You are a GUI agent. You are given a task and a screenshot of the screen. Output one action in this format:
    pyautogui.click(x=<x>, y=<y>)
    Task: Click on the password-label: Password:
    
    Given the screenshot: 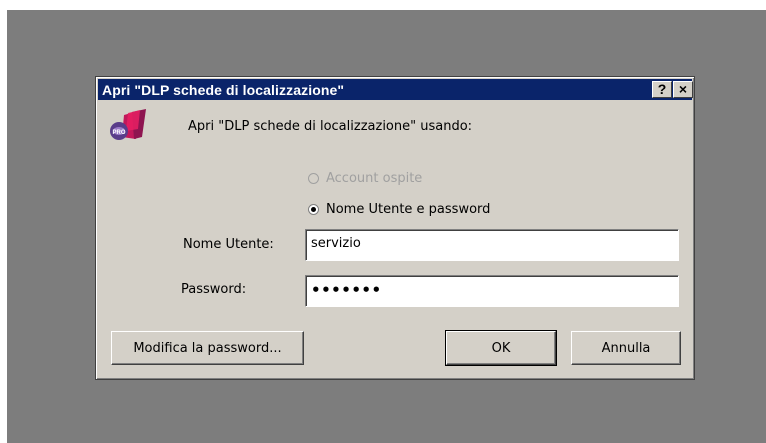 What is the action you would take?
    pyautogui.click(x=214, y=289)
    